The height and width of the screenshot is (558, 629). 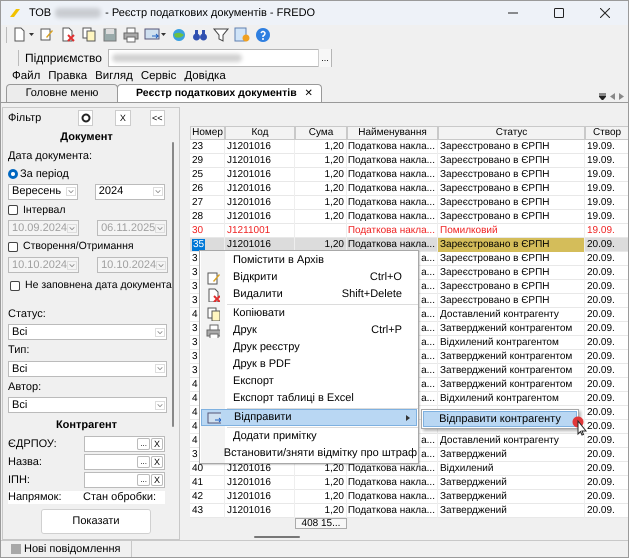 I want to click on dropdown: 2024, so click(x=130, y=192).